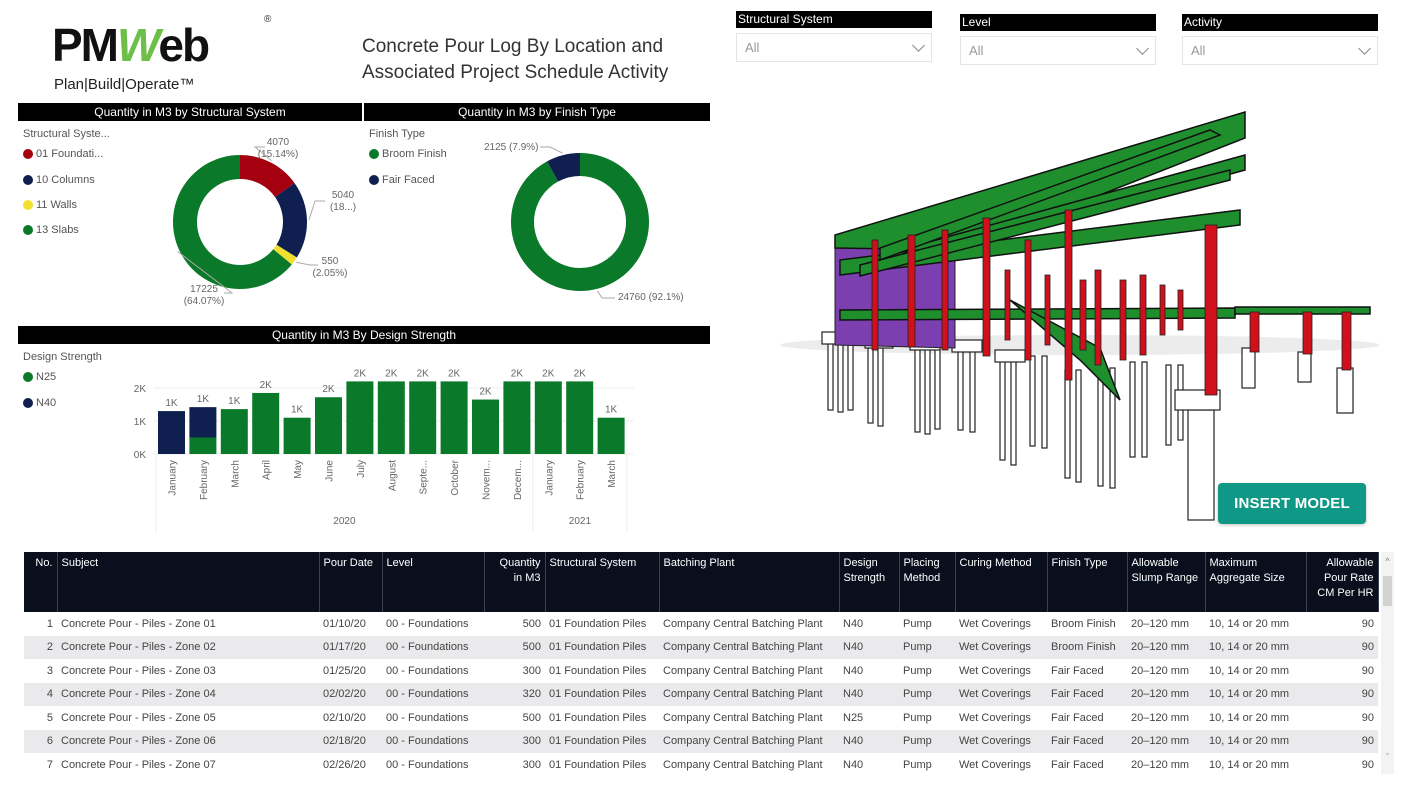  I want to click on x-tick-label: January, so click(173, 478).